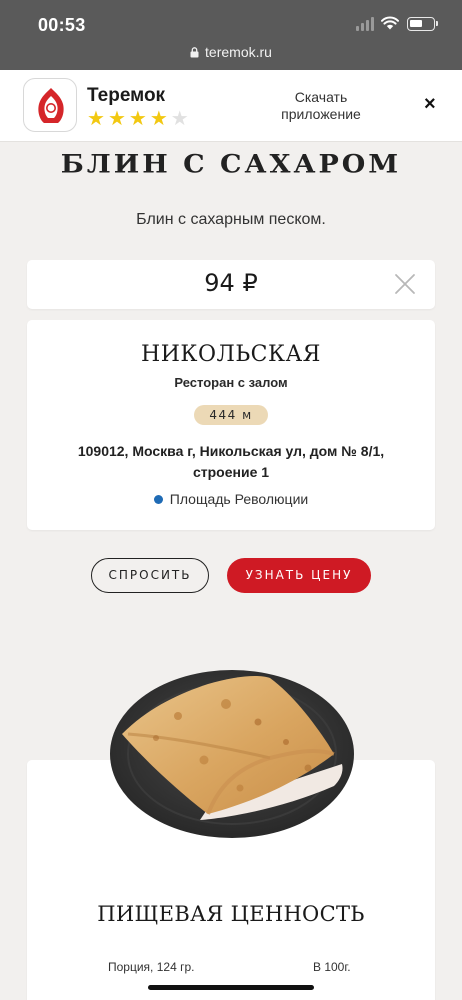 The height and width of the screenshot is (1000, 462). What do you see at coordinates (239, 499) in the screenshot?
I see `metro-station-name: Площадь Революции` at bounding box center [239, 499].